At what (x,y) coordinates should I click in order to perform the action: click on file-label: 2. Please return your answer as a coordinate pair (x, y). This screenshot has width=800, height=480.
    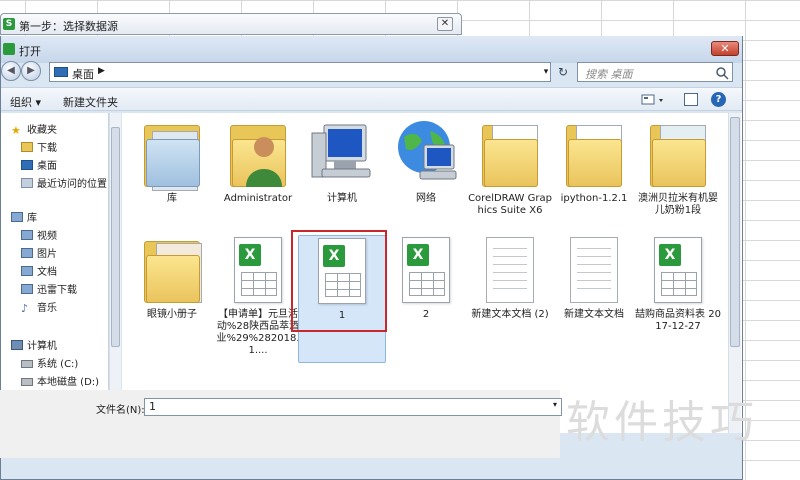
    Looking at the image, I should click on (426, 314).